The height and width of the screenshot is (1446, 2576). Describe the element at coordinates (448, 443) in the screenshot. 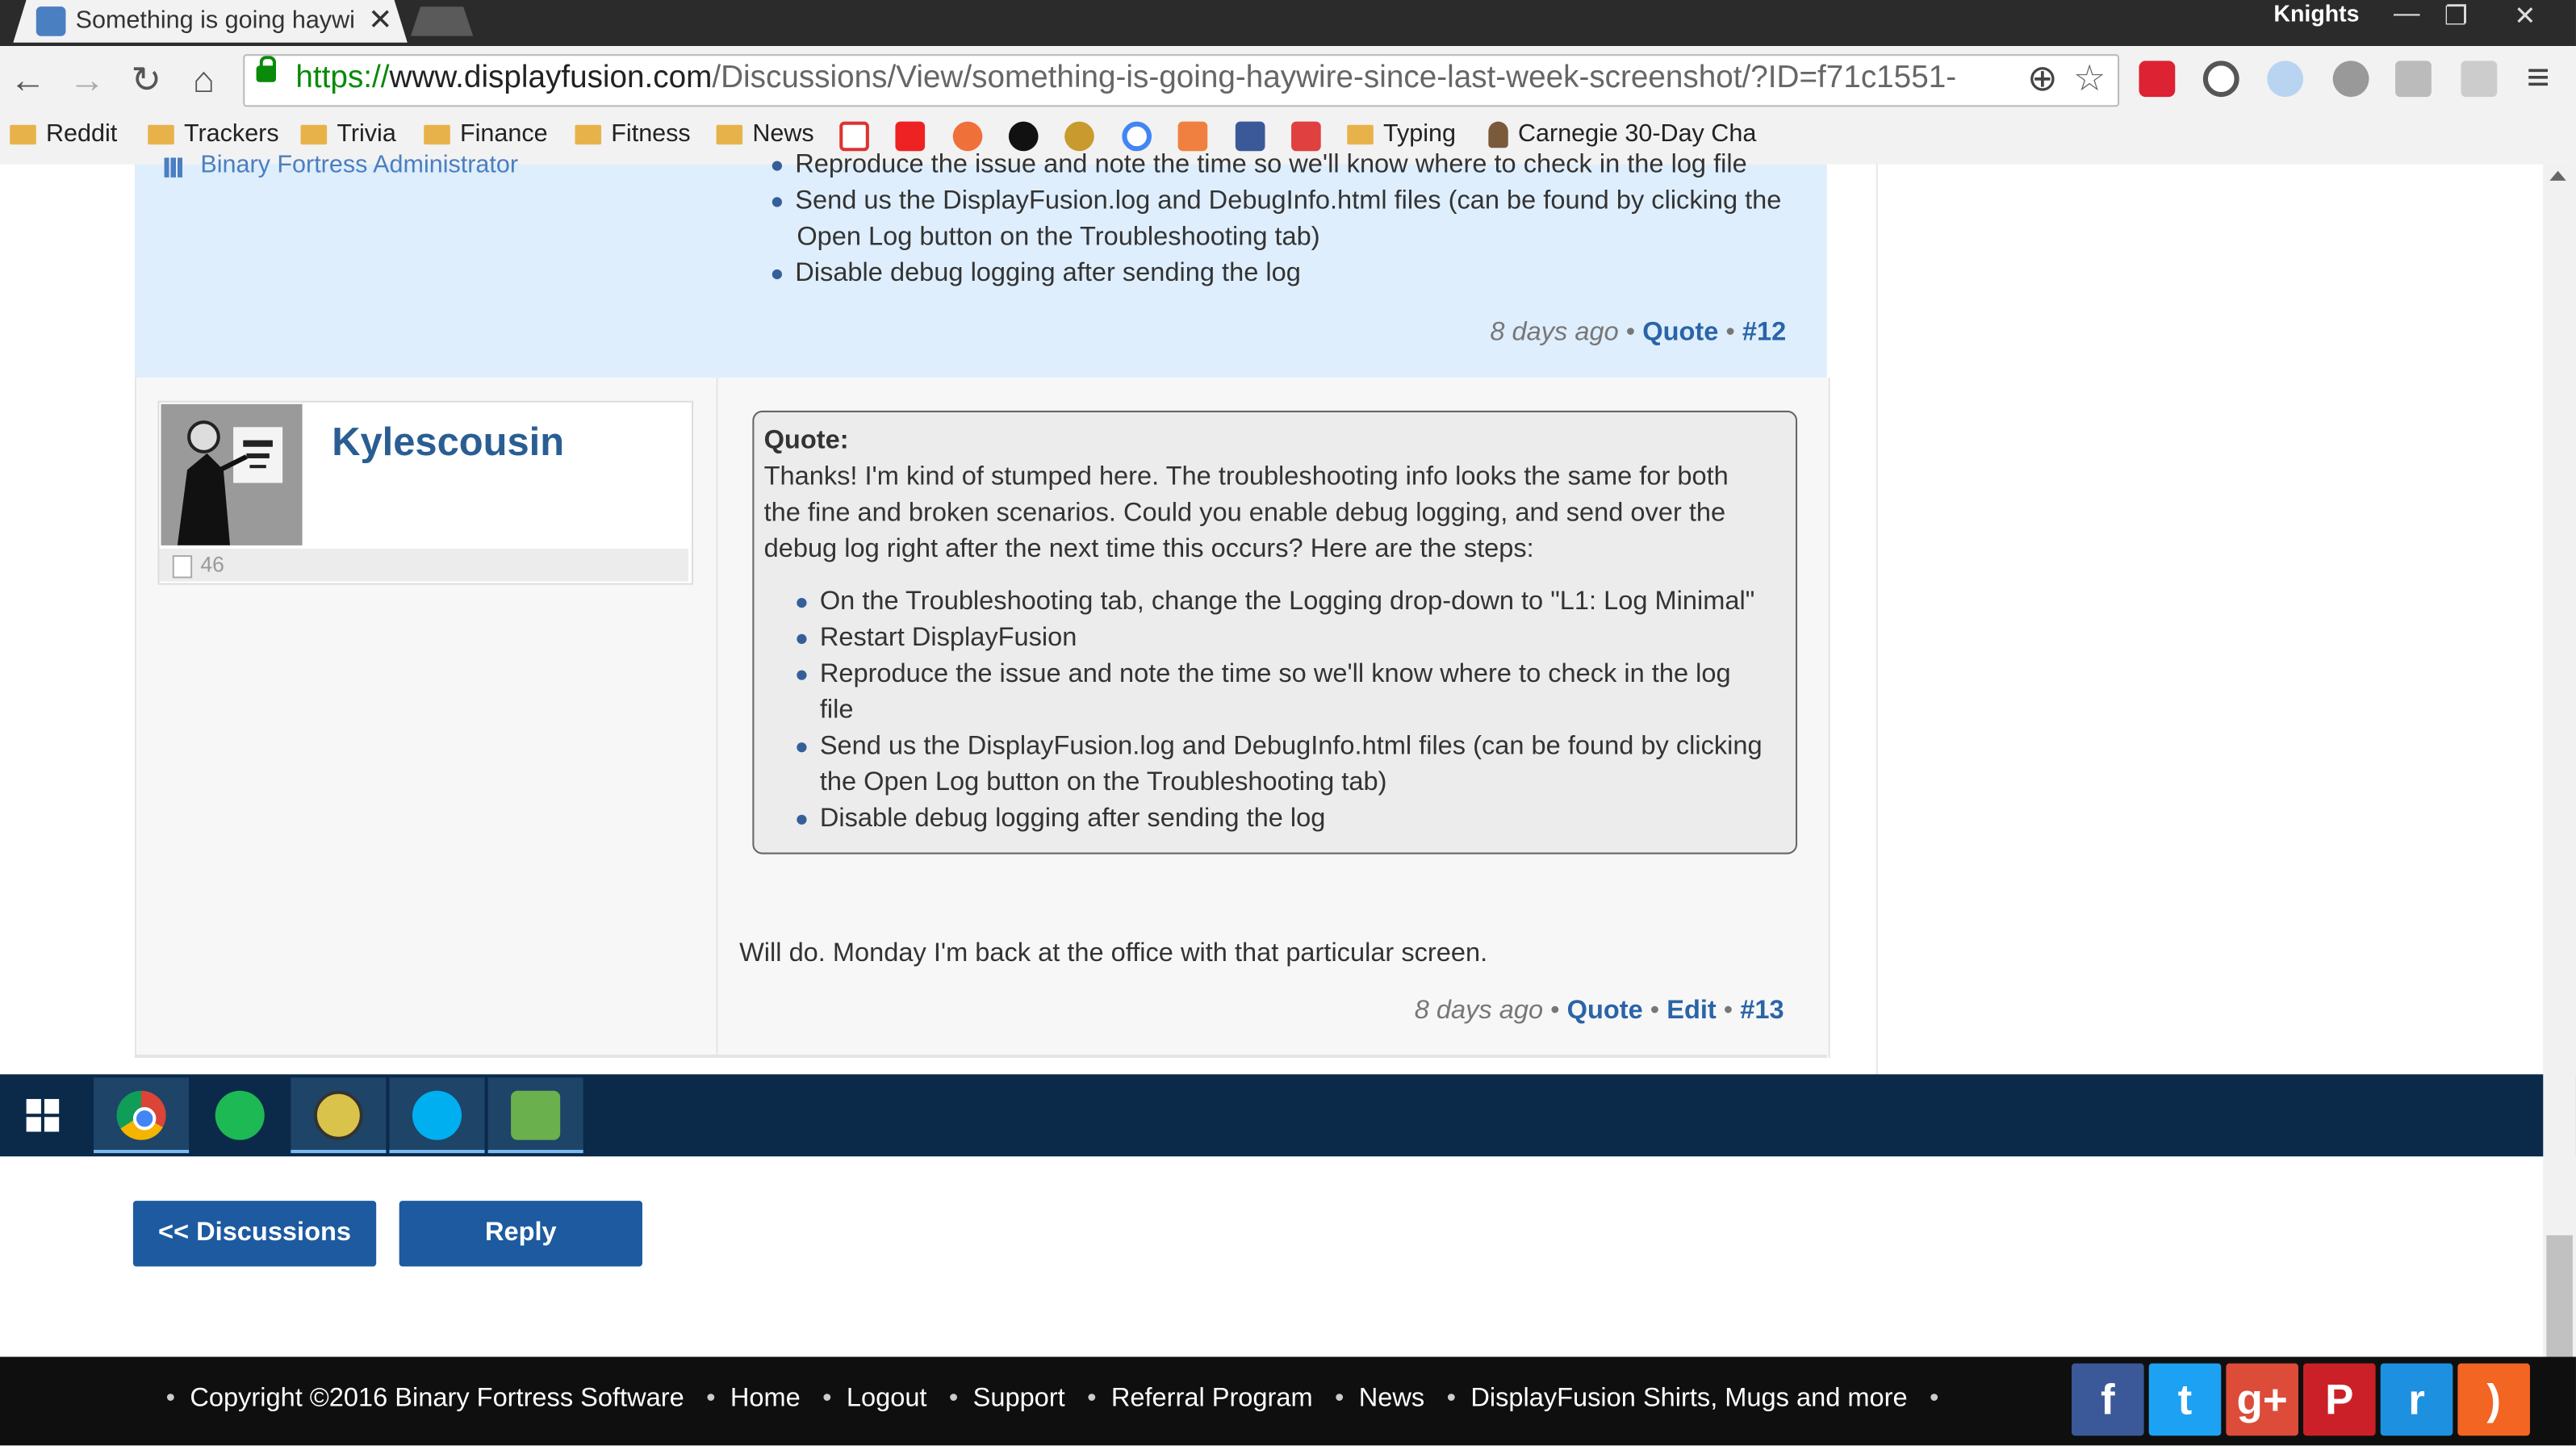

I see `username: Kylescousin` at that location.